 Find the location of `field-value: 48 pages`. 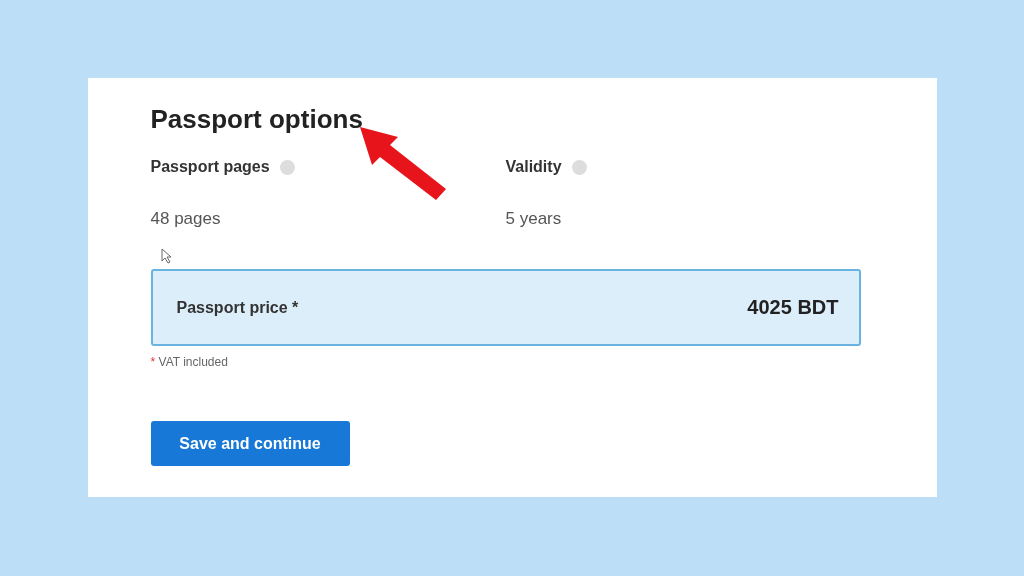

field-value: 48 pages is located at coordinates (185, 219).